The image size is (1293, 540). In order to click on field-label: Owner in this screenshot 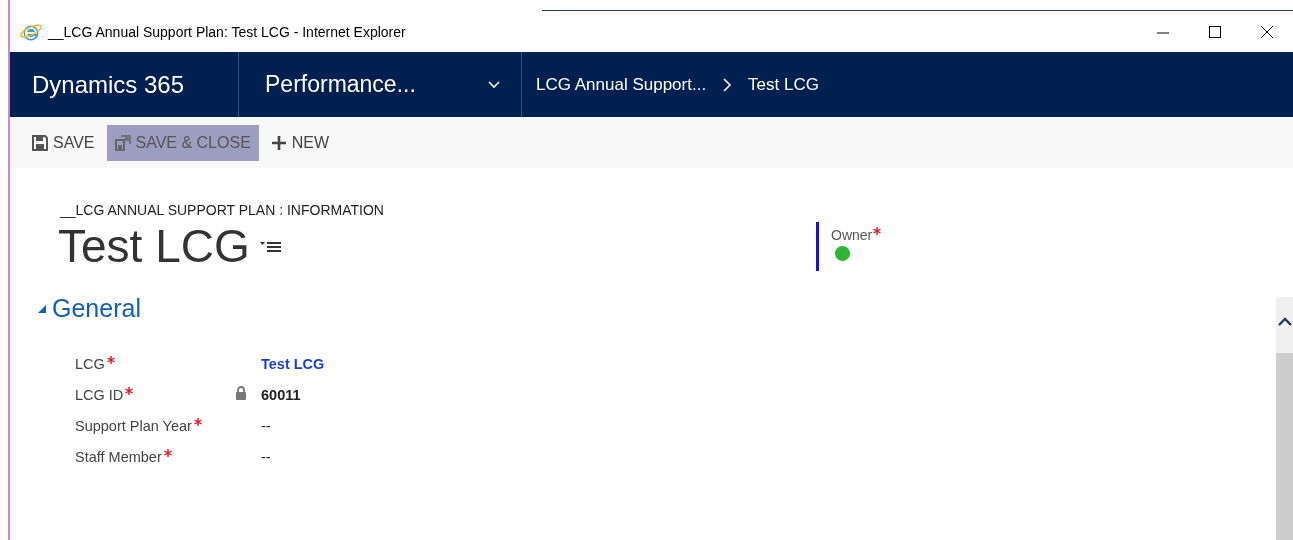, I will do `click(852, 235)`.